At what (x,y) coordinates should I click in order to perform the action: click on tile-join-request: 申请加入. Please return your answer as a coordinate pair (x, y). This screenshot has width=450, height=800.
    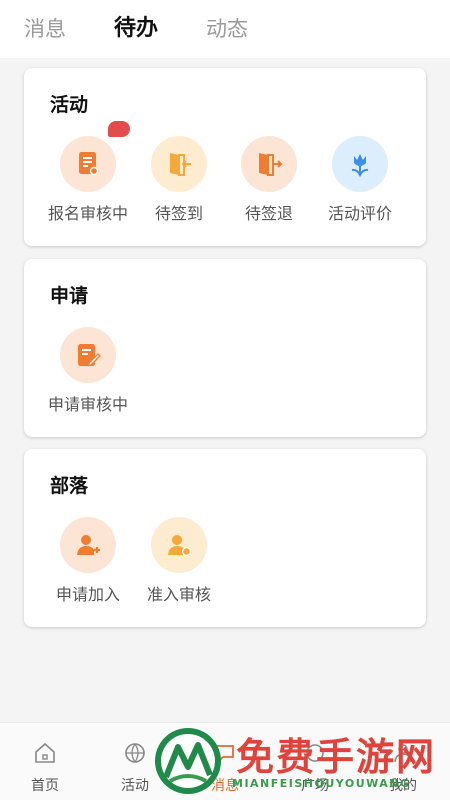
    Looking at the image, I should click on (88, 561).